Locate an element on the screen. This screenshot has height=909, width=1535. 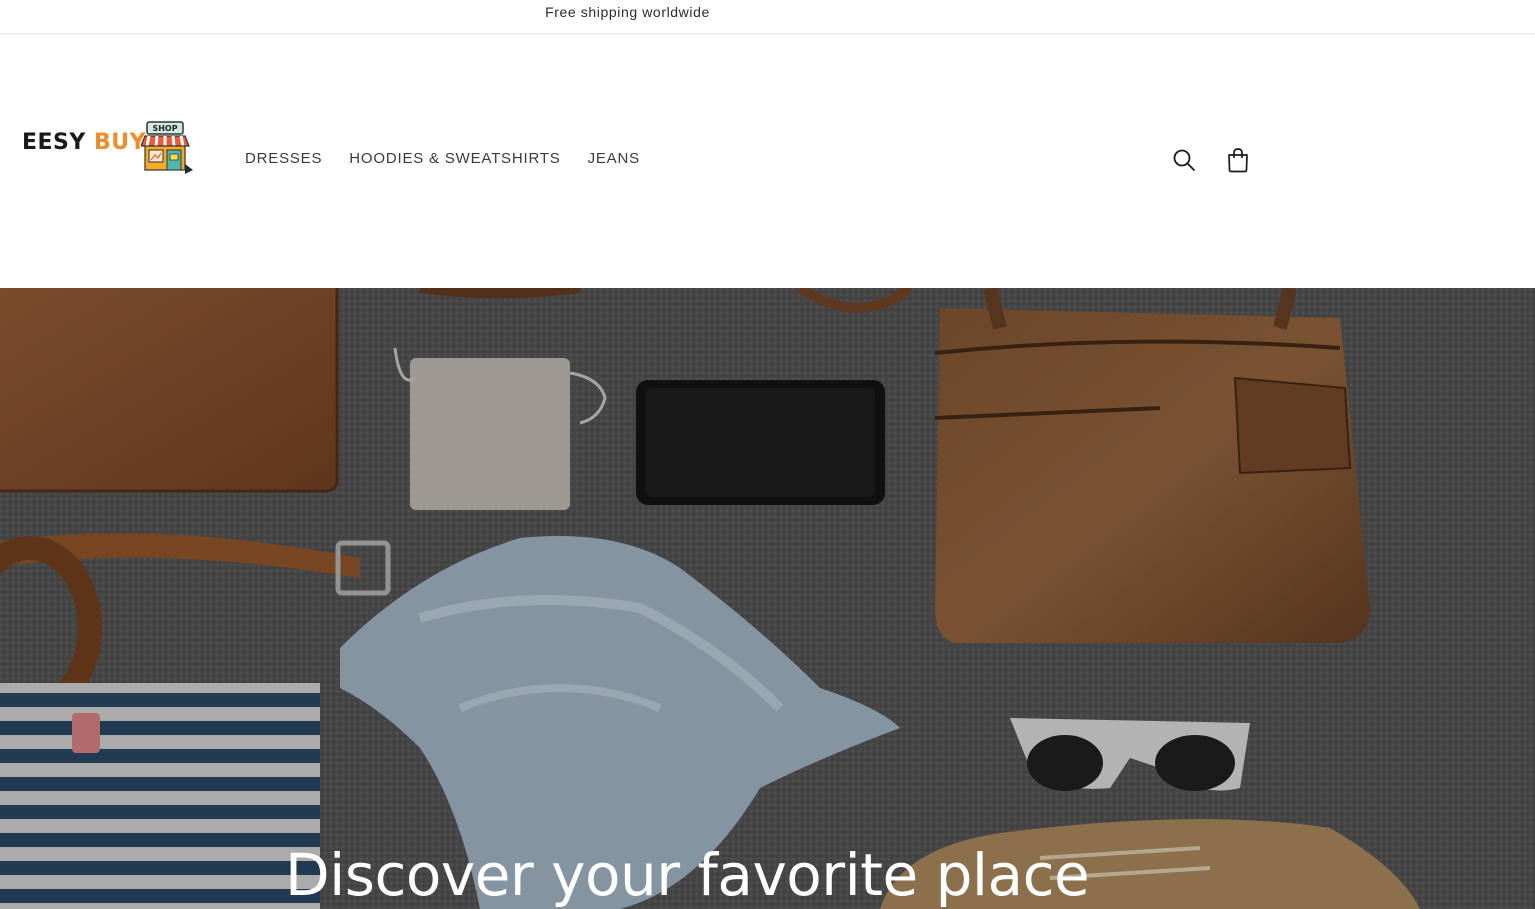
search-icon is located at coordinates (1184, 160).